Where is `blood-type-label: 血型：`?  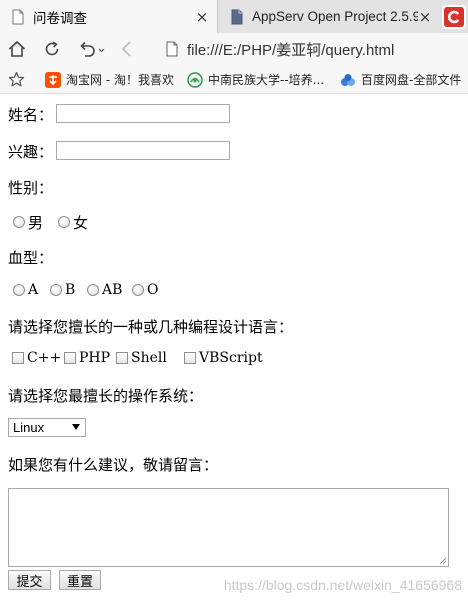
blood-type-label: 血型： is located at coordinates (31, 258).